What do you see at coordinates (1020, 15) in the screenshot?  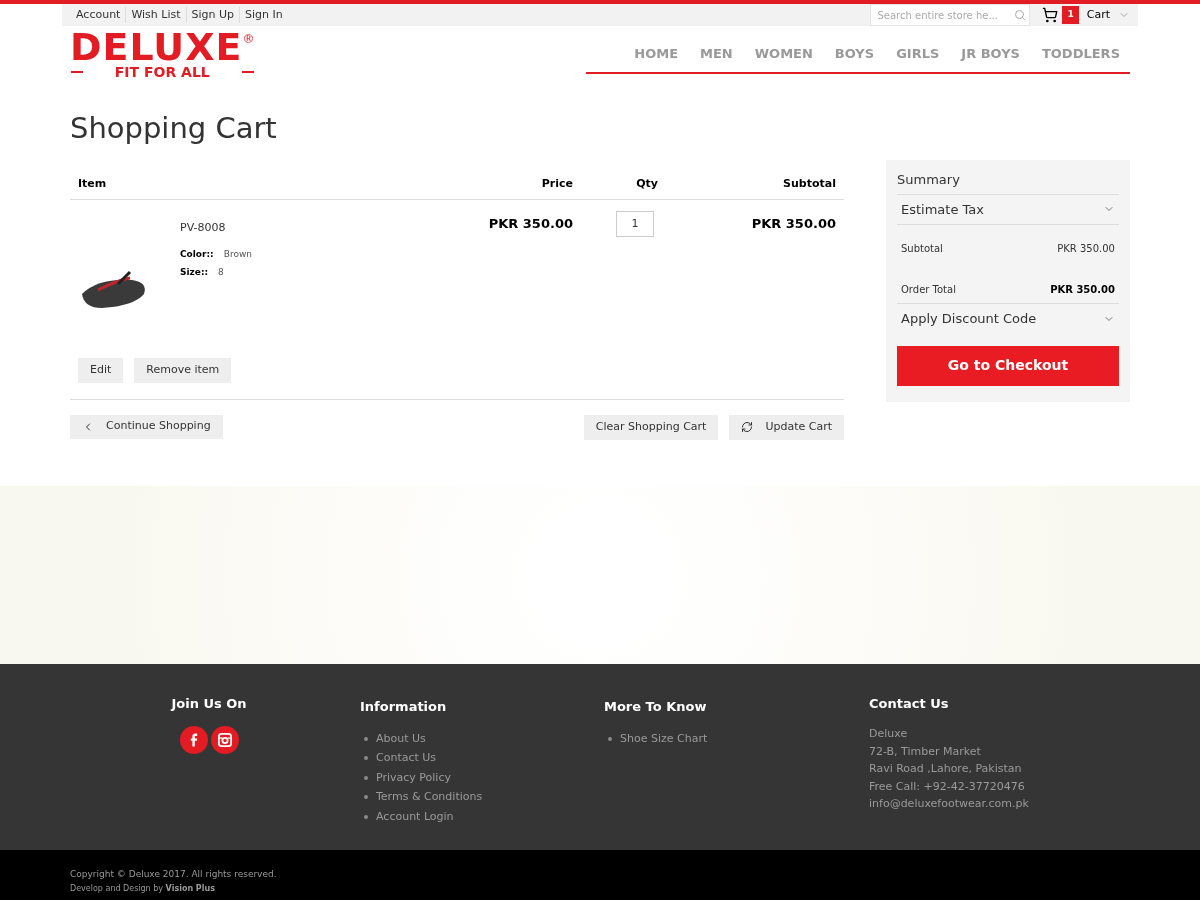 I see `search-icon` at bounding box center [1020, 15].